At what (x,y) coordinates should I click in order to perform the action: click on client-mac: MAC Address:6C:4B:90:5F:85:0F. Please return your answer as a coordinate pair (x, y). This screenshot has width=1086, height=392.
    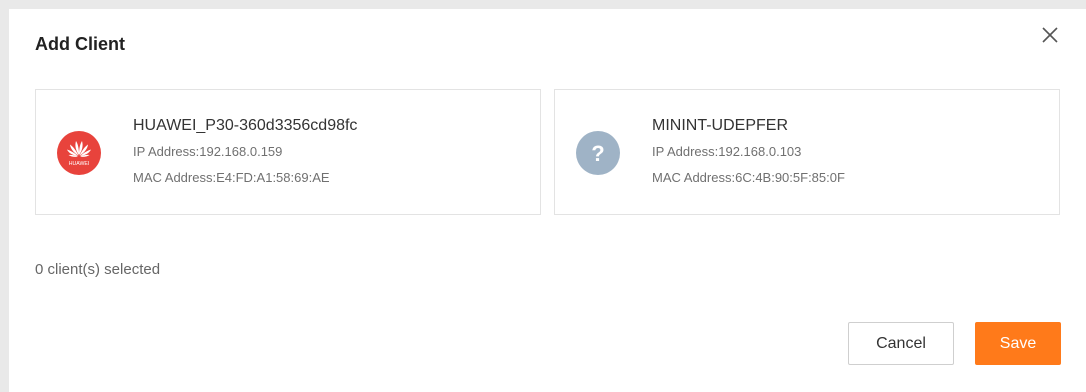
    Looking at the image, I should click on (748, 177).